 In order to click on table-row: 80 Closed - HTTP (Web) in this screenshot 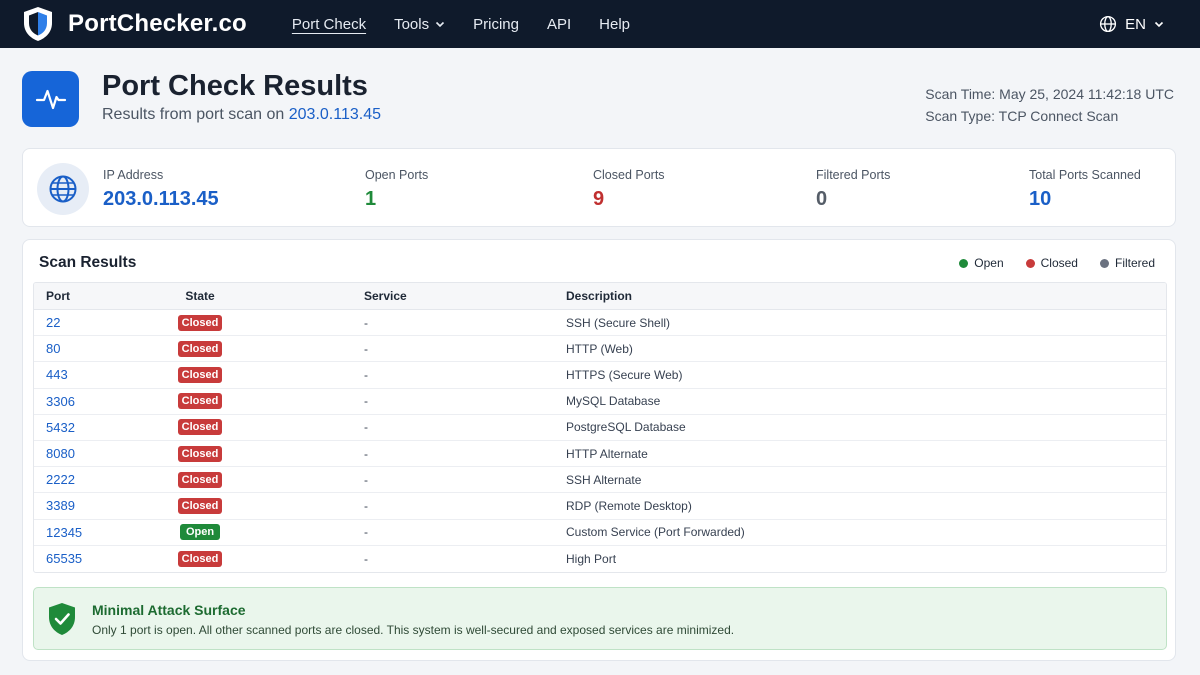, I will do `click(600, 349)`.